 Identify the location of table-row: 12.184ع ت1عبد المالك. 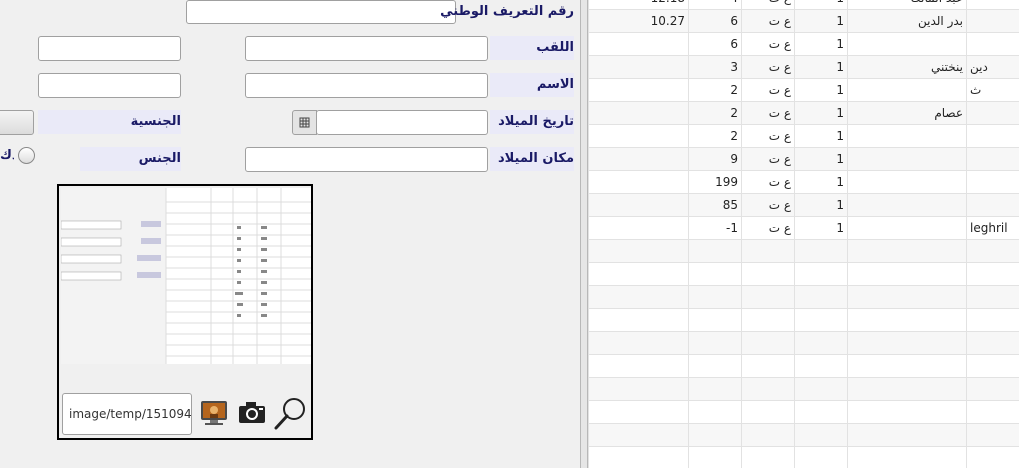
(803, 5).